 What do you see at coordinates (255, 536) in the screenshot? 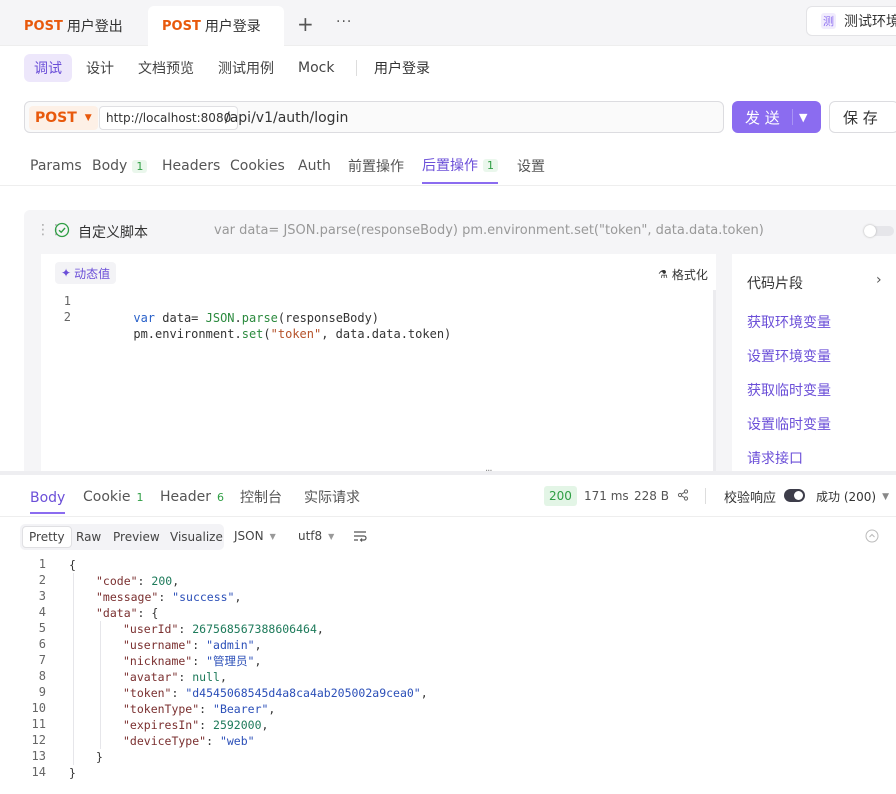
I see `format-select: JSON ▼` at bounding box center [255, 536].